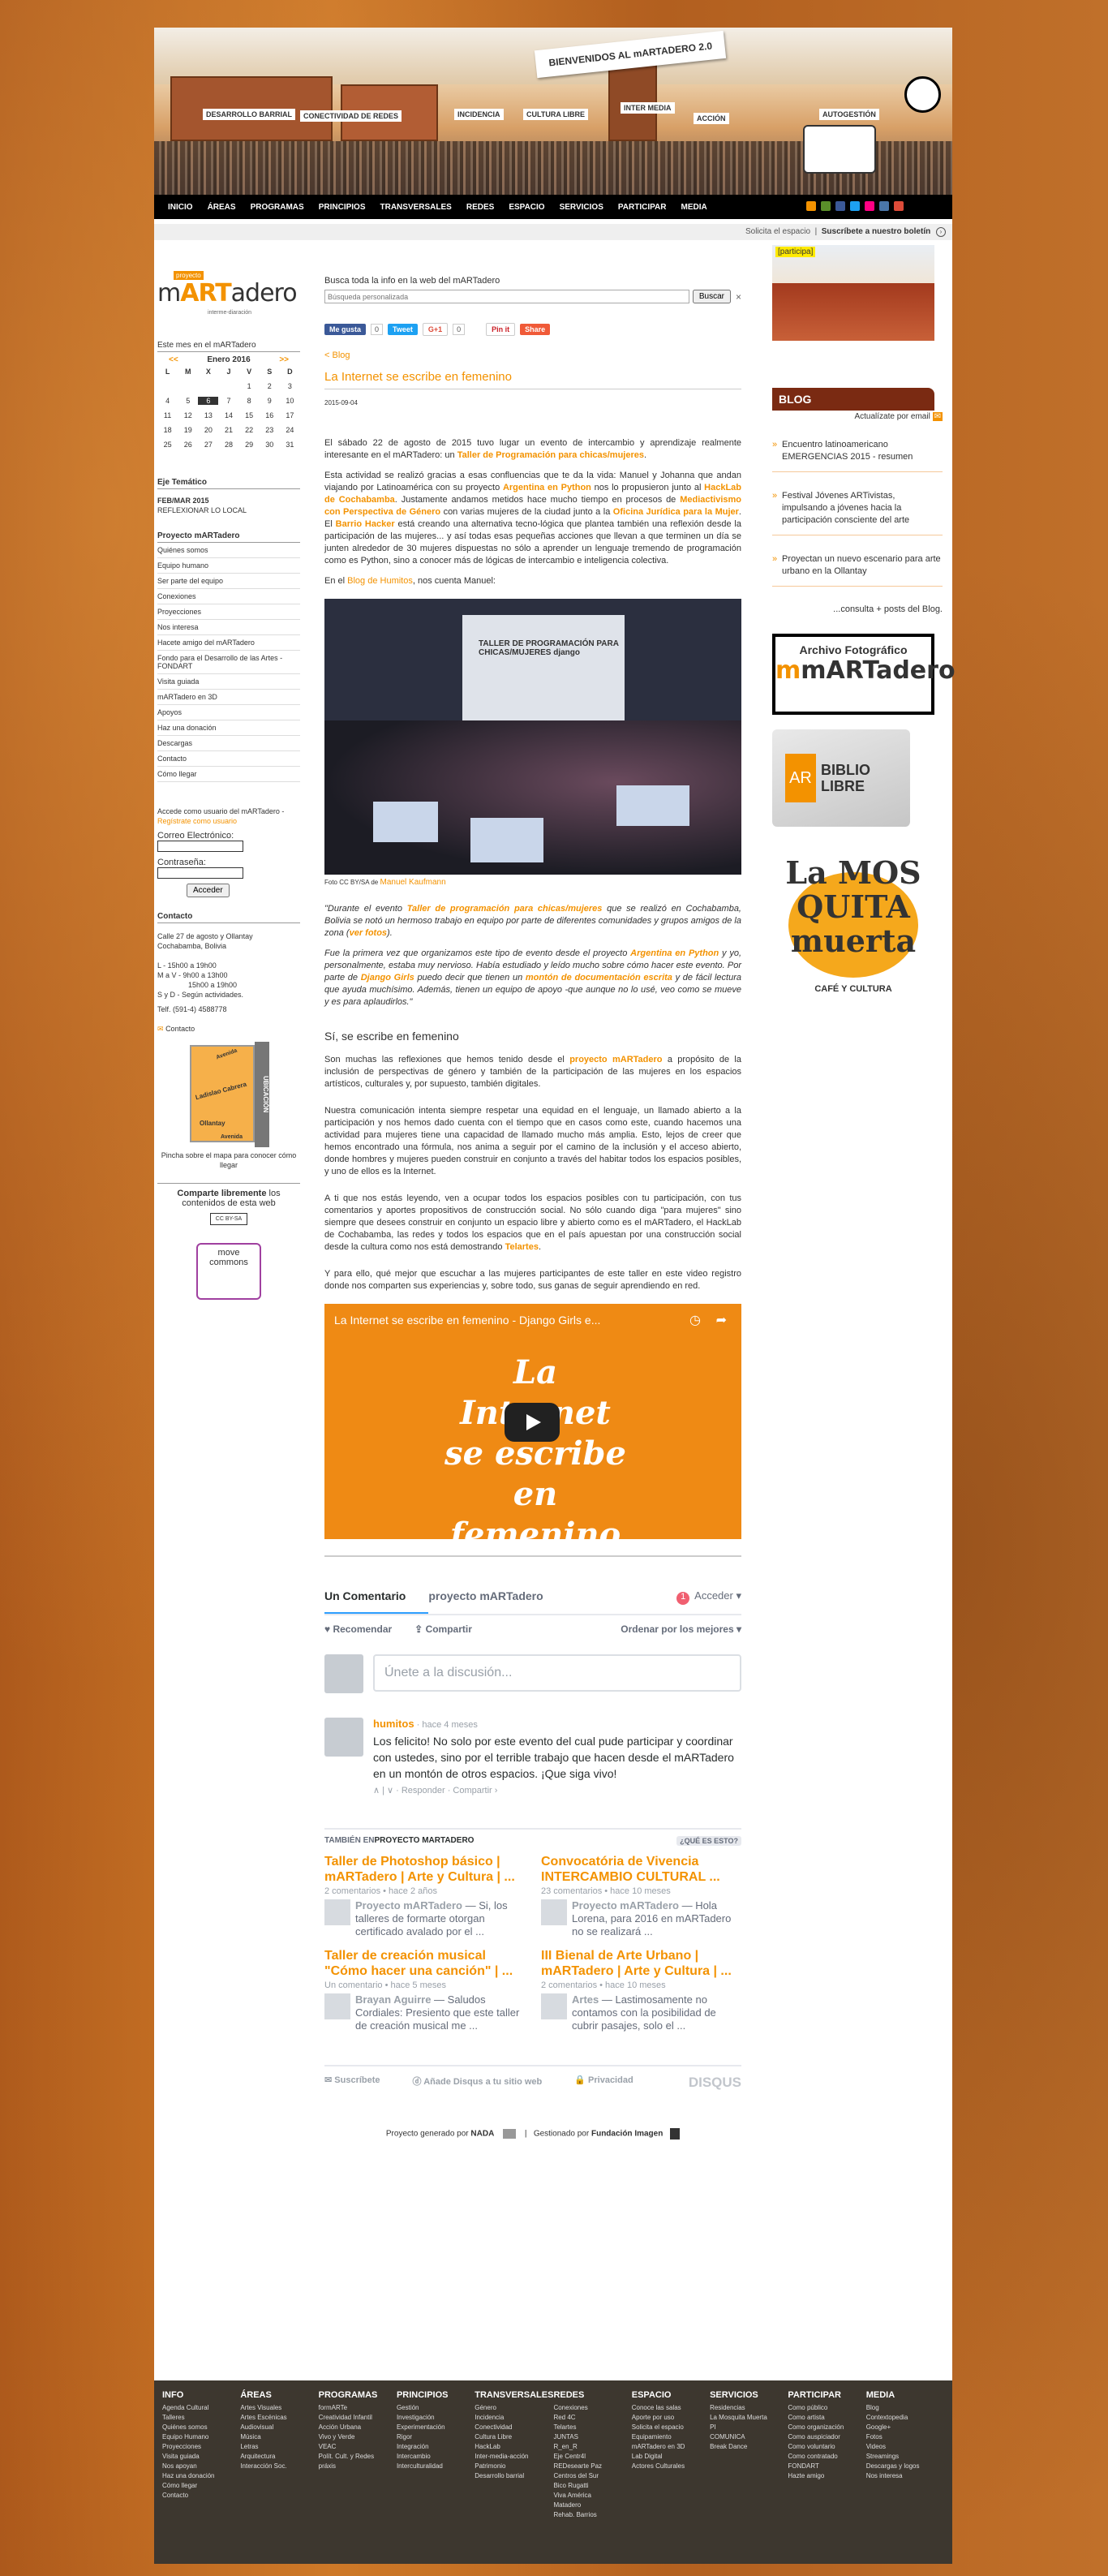 The width and height of the screenshot is (1108, 2576). Describe the element at coordinates (592, 2437) in the screenshot. I see `footer-link: JUNTAS` at that location.